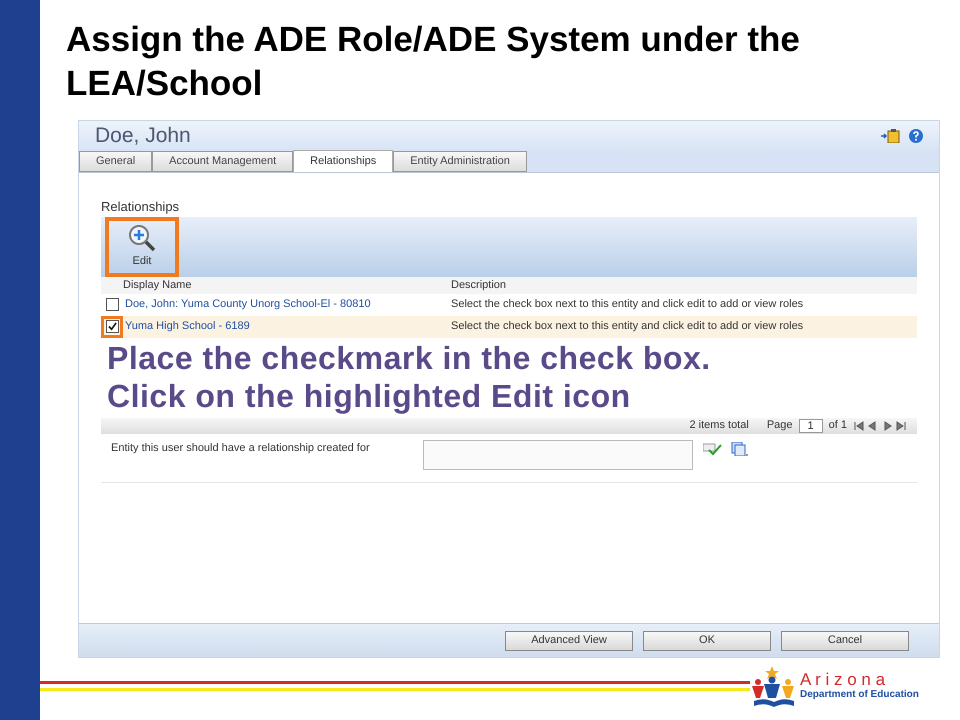 The image size is (960, 720). What do you see at coordinates (916, 136) in the screenshot?
I see `help-icon` at bounding box center [916, 136].